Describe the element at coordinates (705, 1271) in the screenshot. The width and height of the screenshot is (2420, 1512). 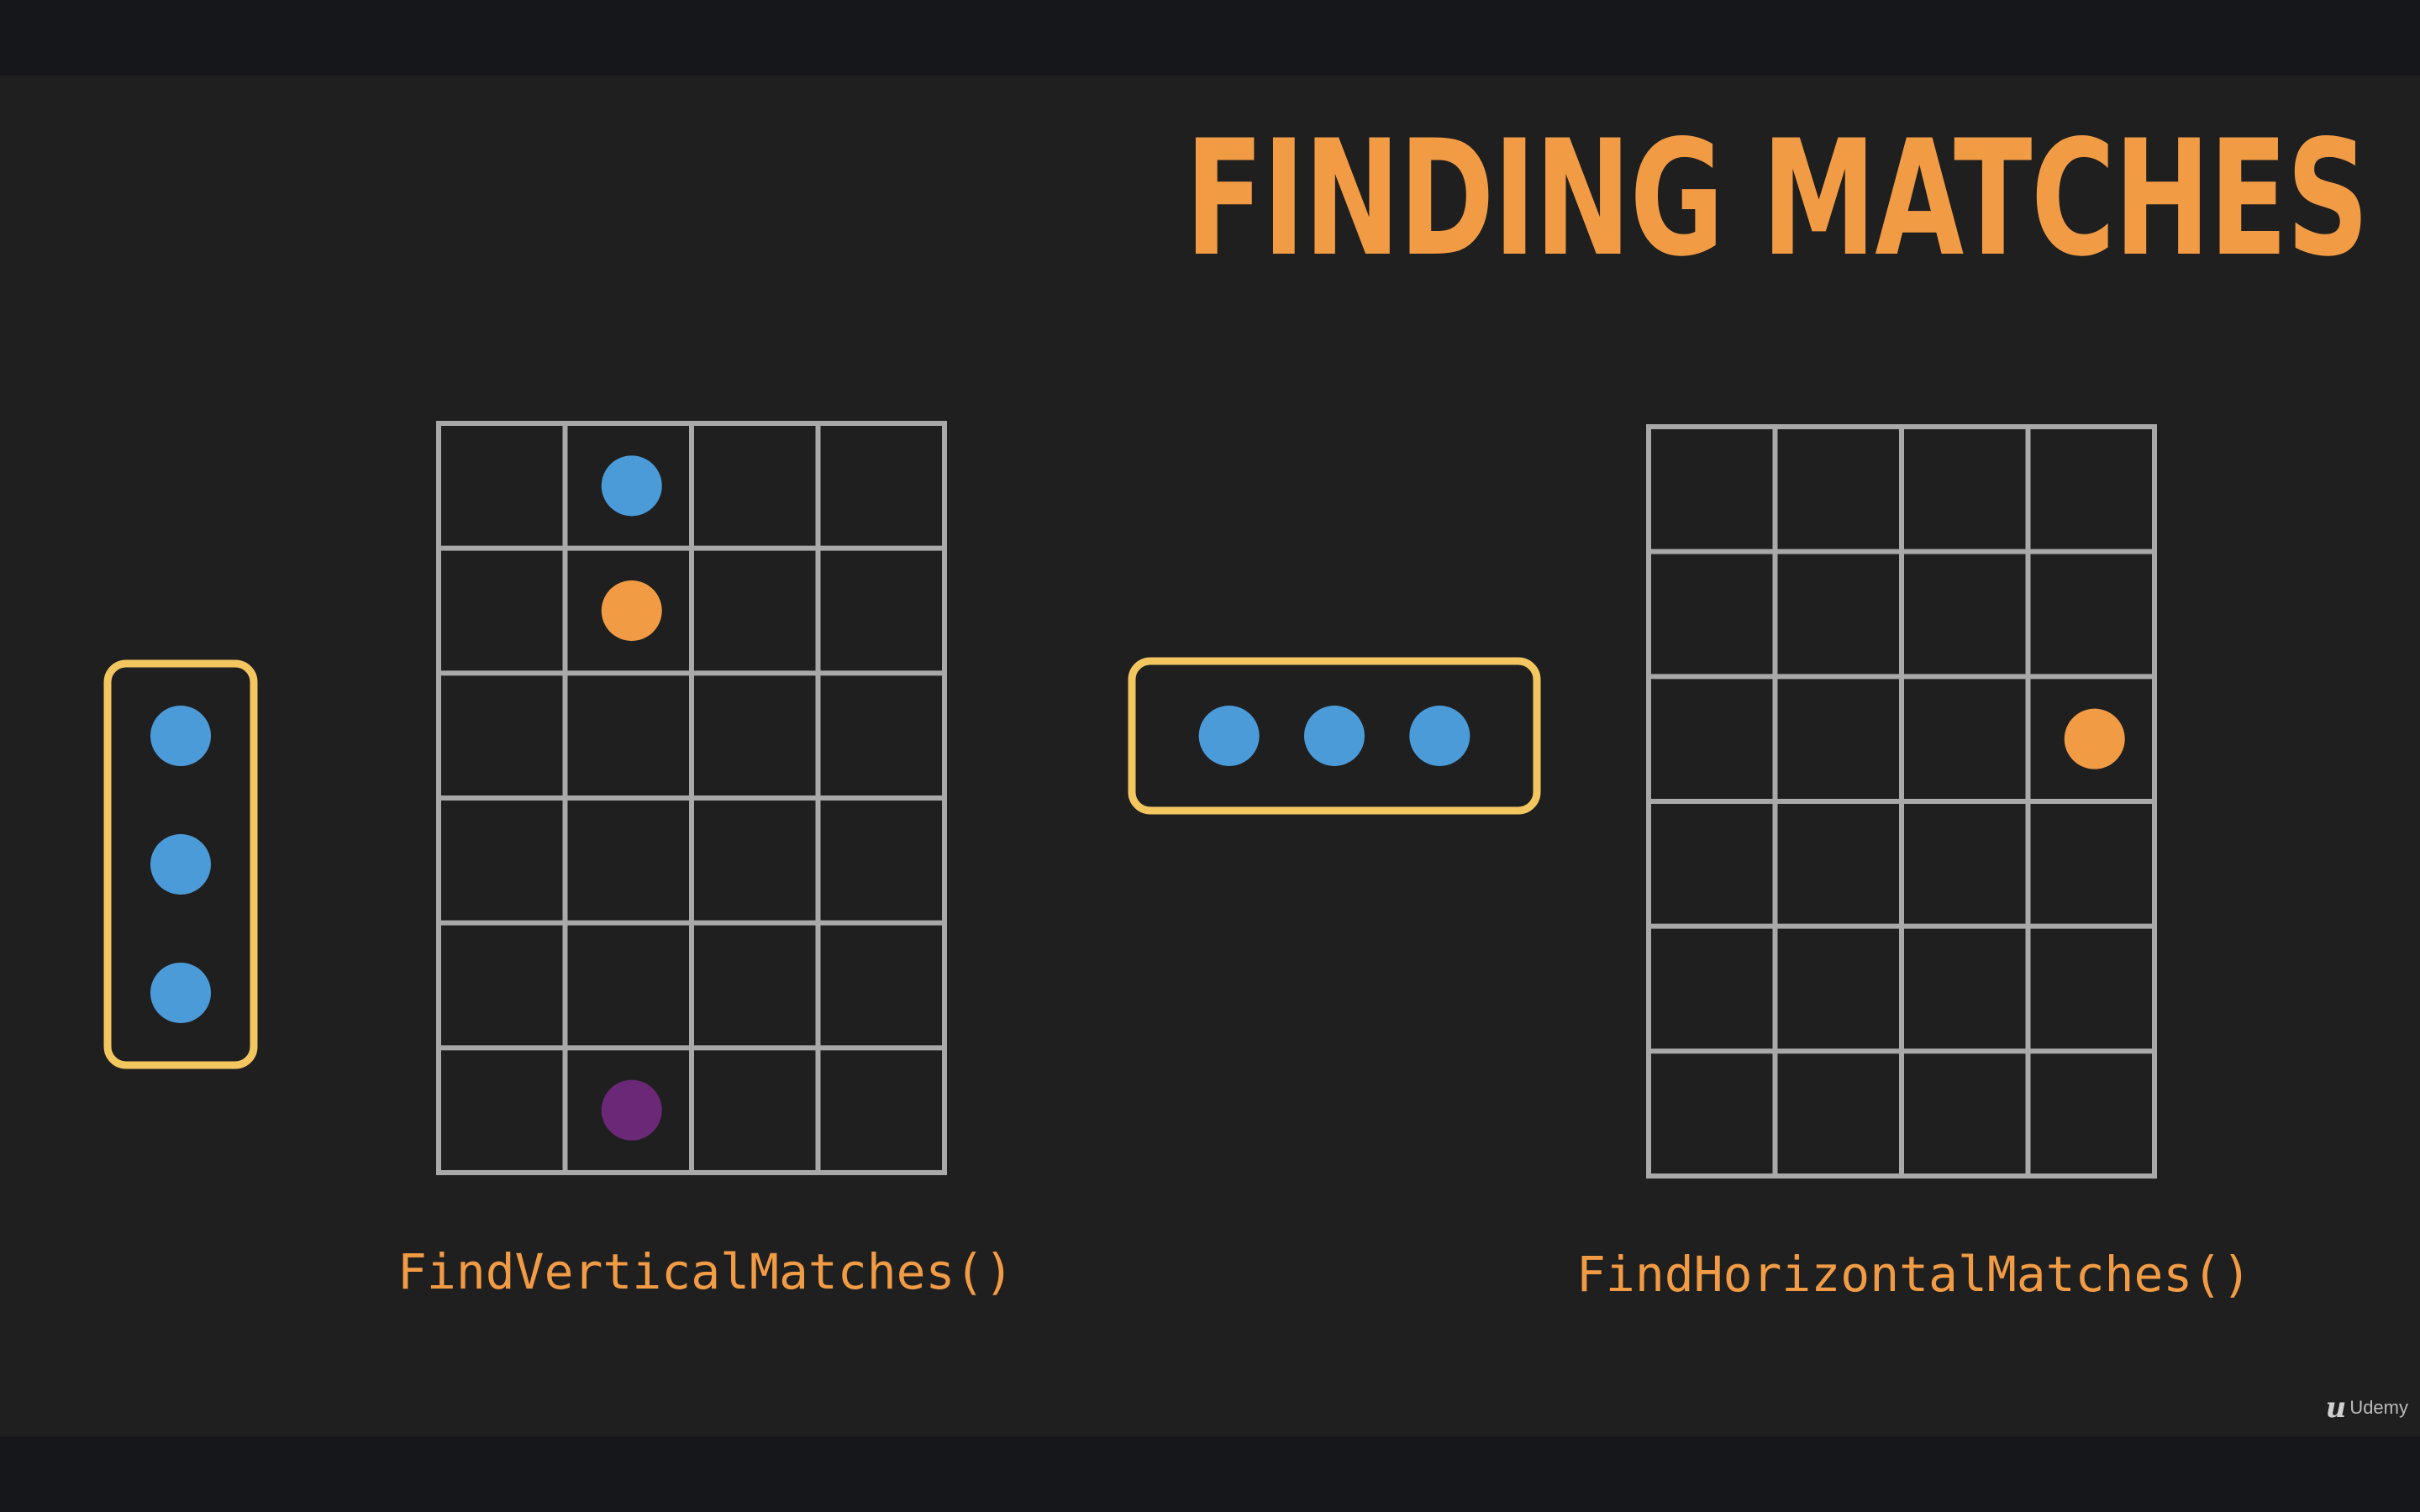
I see `find-vertical-matches-label: FindVerticalMatches()` at that location.